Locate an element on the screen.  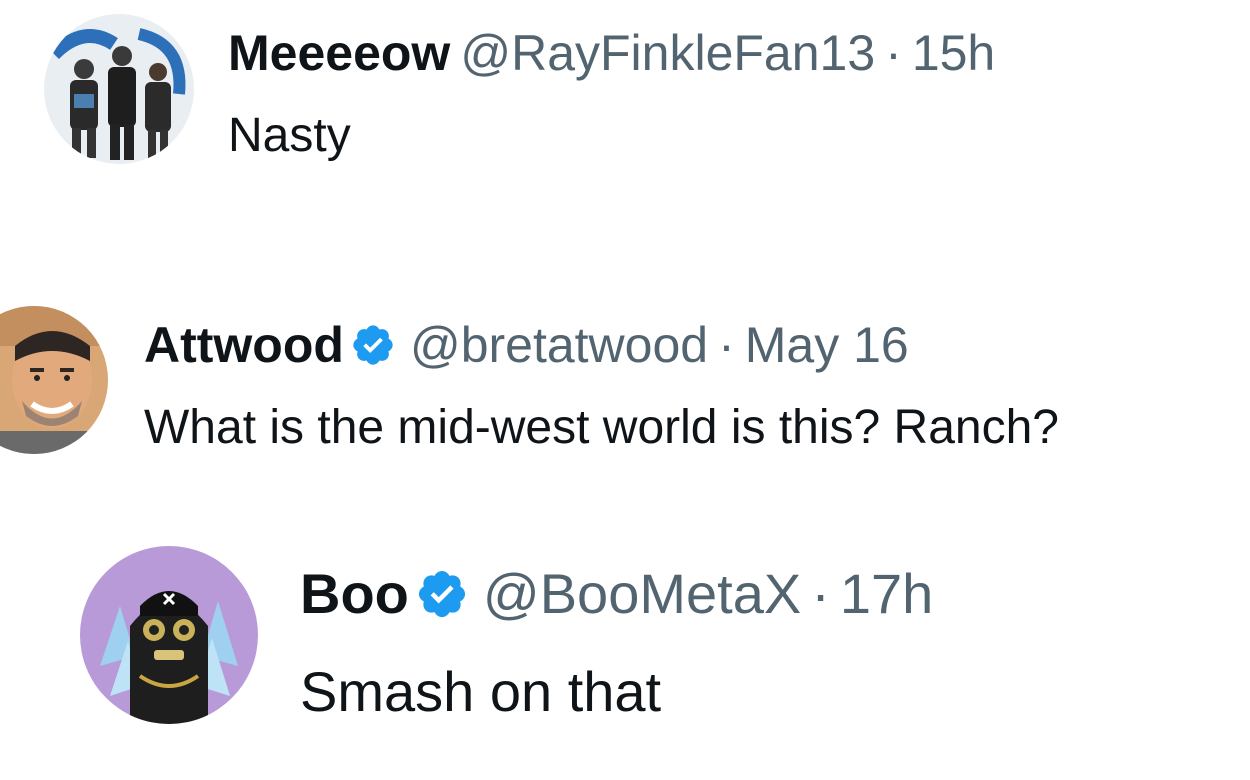
reply-text: Nasty is located at coordinates (289, 135).